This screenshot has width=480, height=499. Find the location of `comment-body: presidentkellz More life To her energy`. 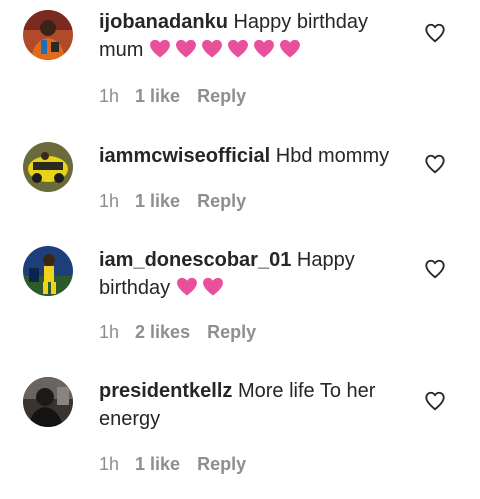

comment-body: presidentkellz More life To her energy is located at coordinates (249, 405).